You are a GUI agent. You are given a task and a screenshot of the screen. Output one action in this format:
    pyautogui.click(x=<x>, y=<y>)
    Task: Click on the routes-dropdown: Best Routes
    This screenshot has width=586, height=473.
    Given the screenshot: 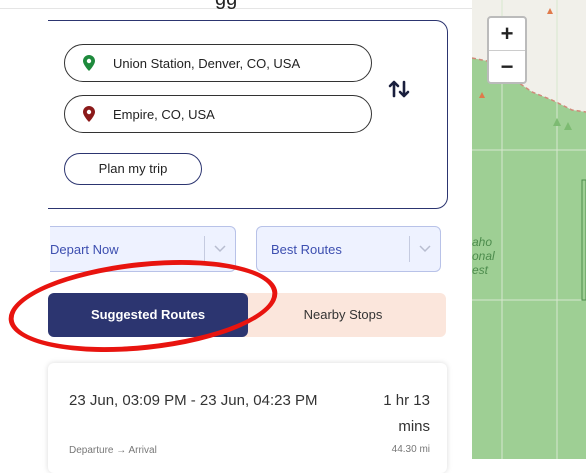 What is the action you would take?
    pyautogui.click(x=348, y=249)
    